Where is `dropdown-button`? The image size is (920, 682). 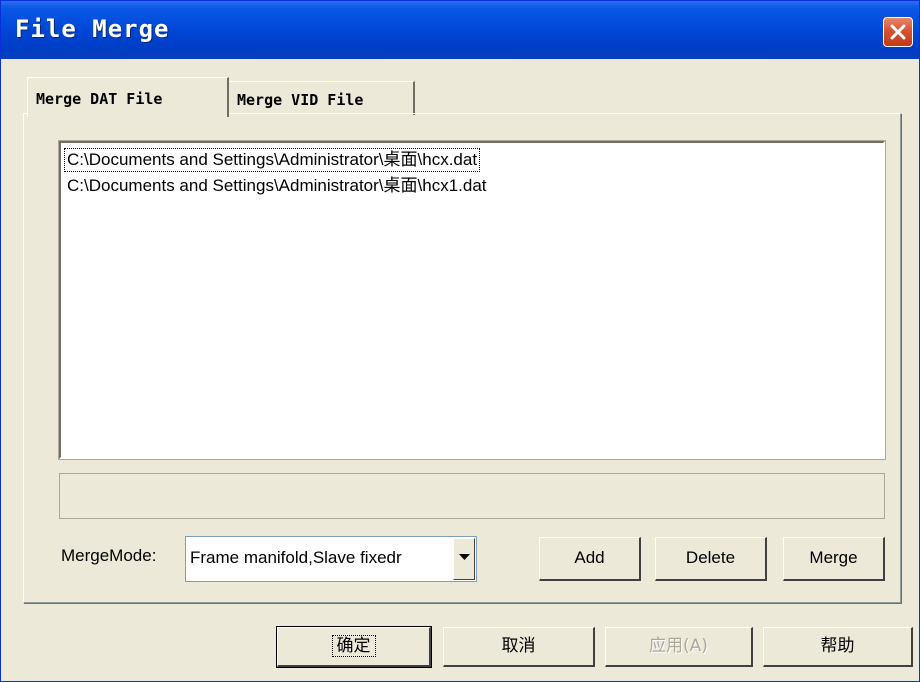 dropdown-button is located at coordinates (464, 559).